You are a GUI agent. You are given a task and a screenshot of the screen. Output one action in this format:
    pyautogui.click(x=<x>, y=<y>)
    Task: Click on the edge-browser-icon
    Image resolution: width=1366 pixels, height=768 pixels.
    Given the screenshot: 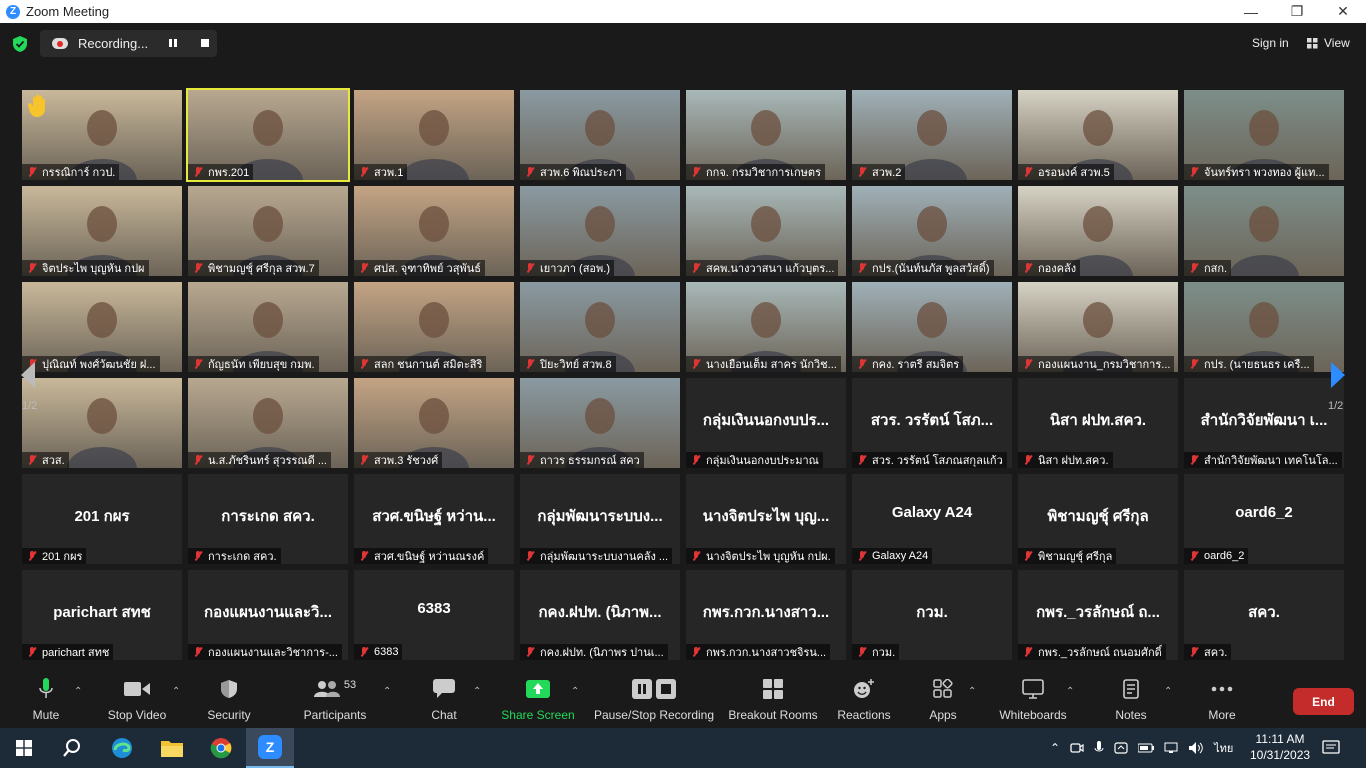 What is the action you would take?
    pyautogui.click(x=122, y=748)
    